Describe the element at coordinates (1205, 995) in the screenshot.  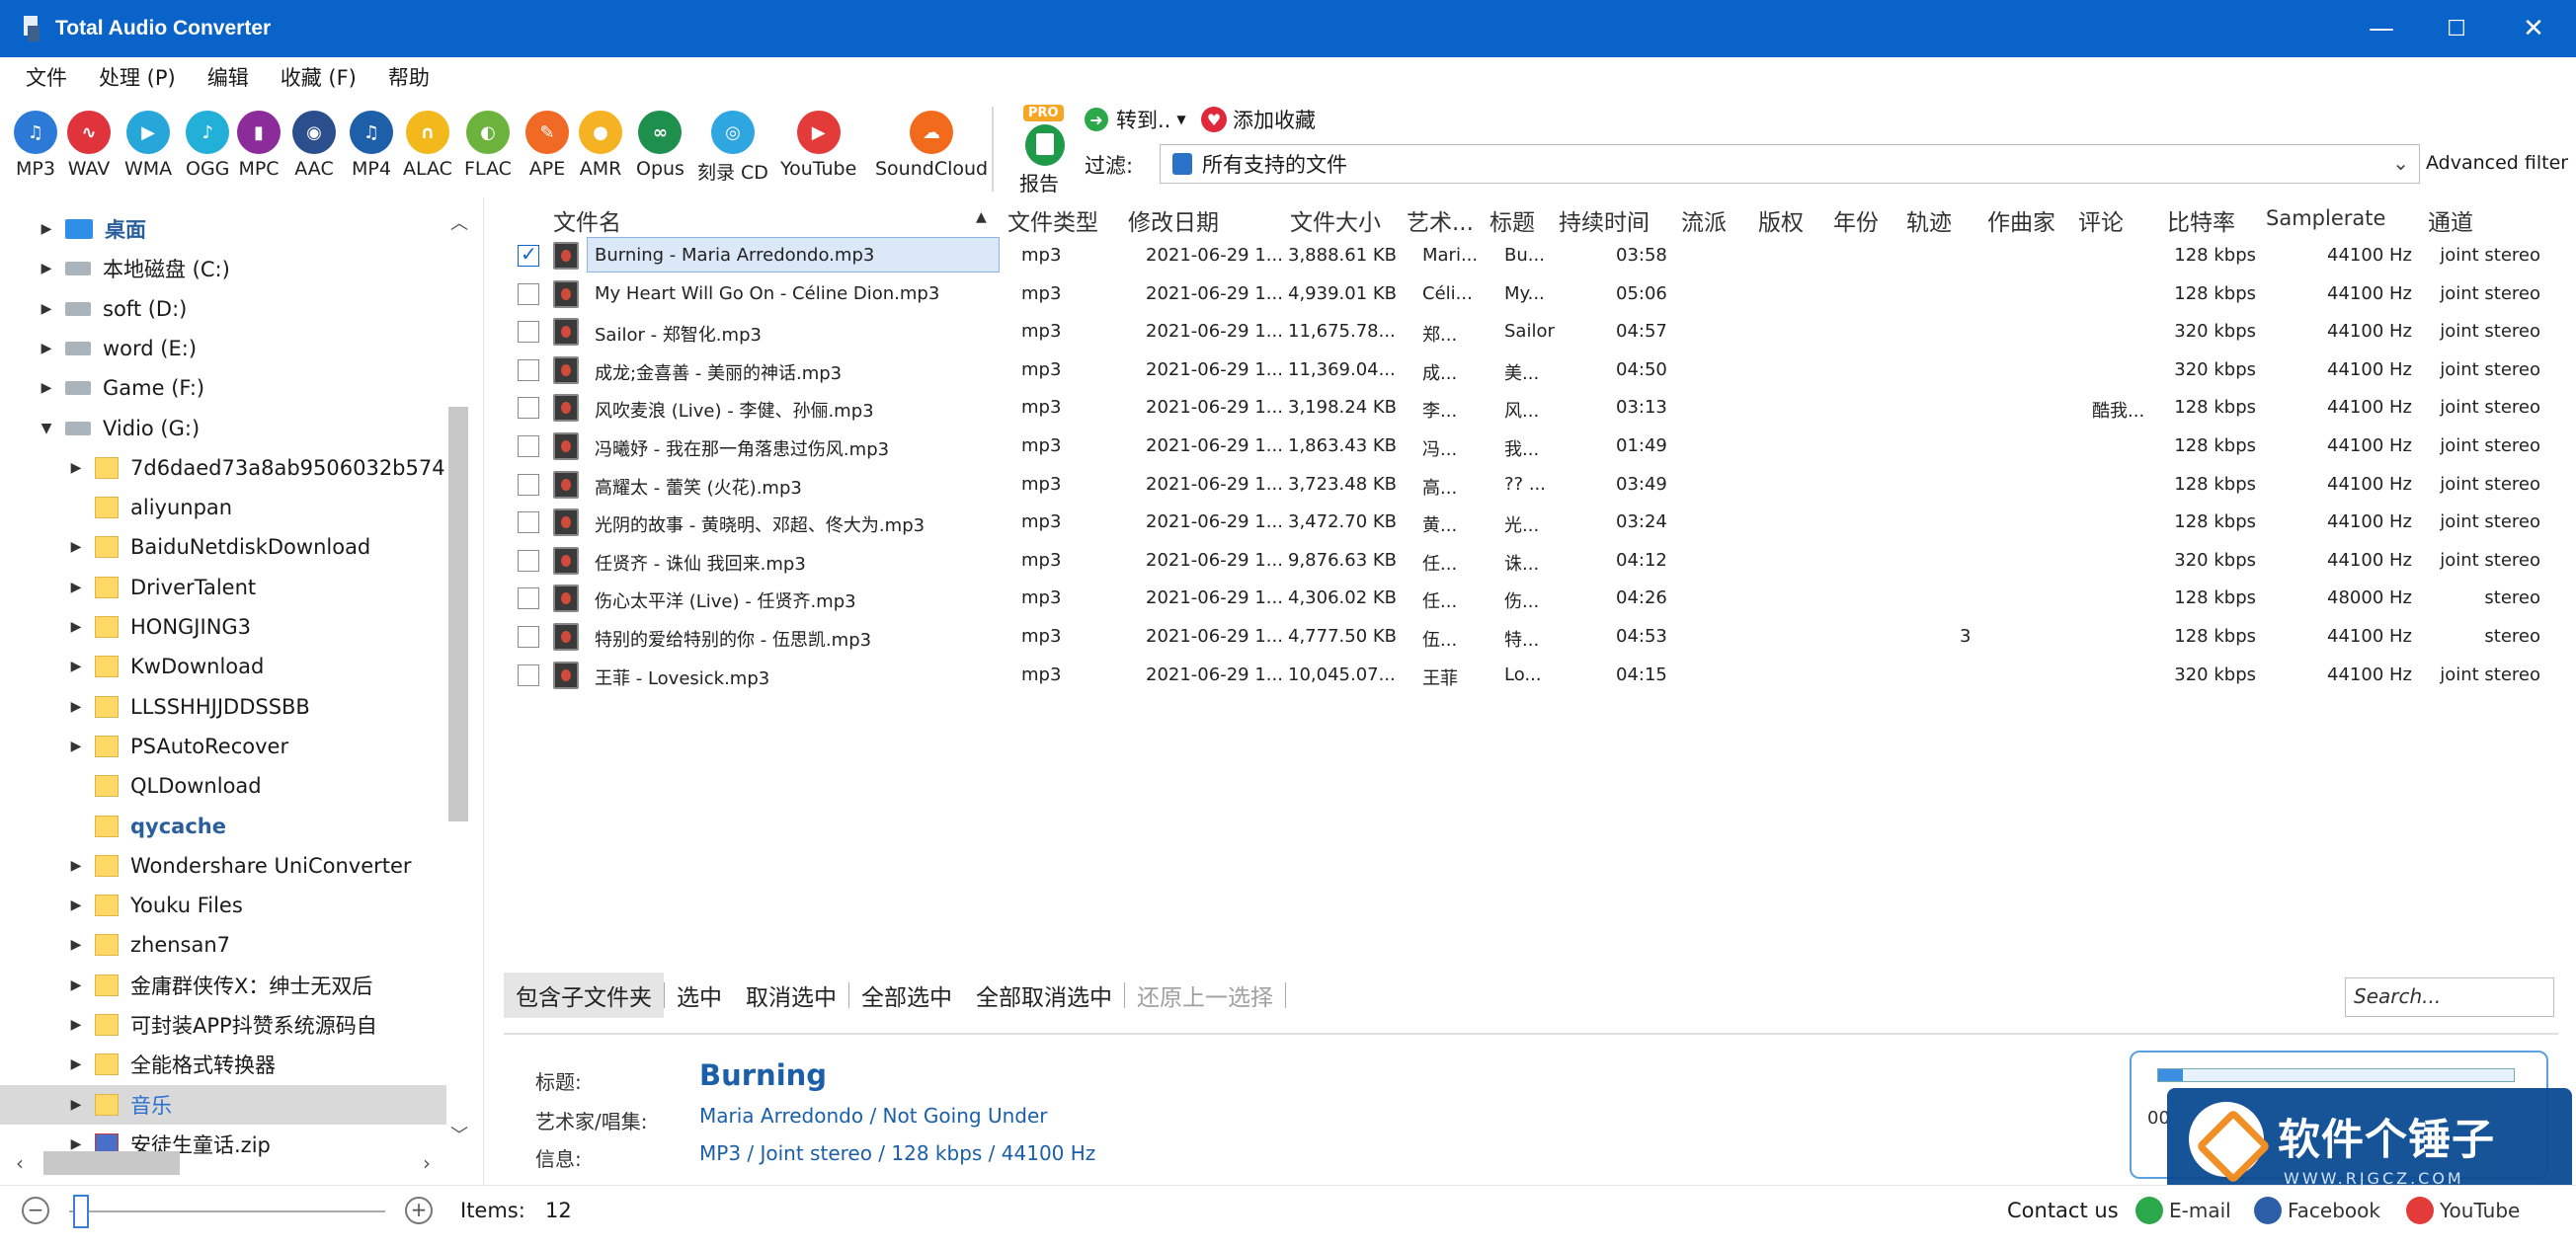
I see `restore-selection-button: 还原上一选择` at that location.